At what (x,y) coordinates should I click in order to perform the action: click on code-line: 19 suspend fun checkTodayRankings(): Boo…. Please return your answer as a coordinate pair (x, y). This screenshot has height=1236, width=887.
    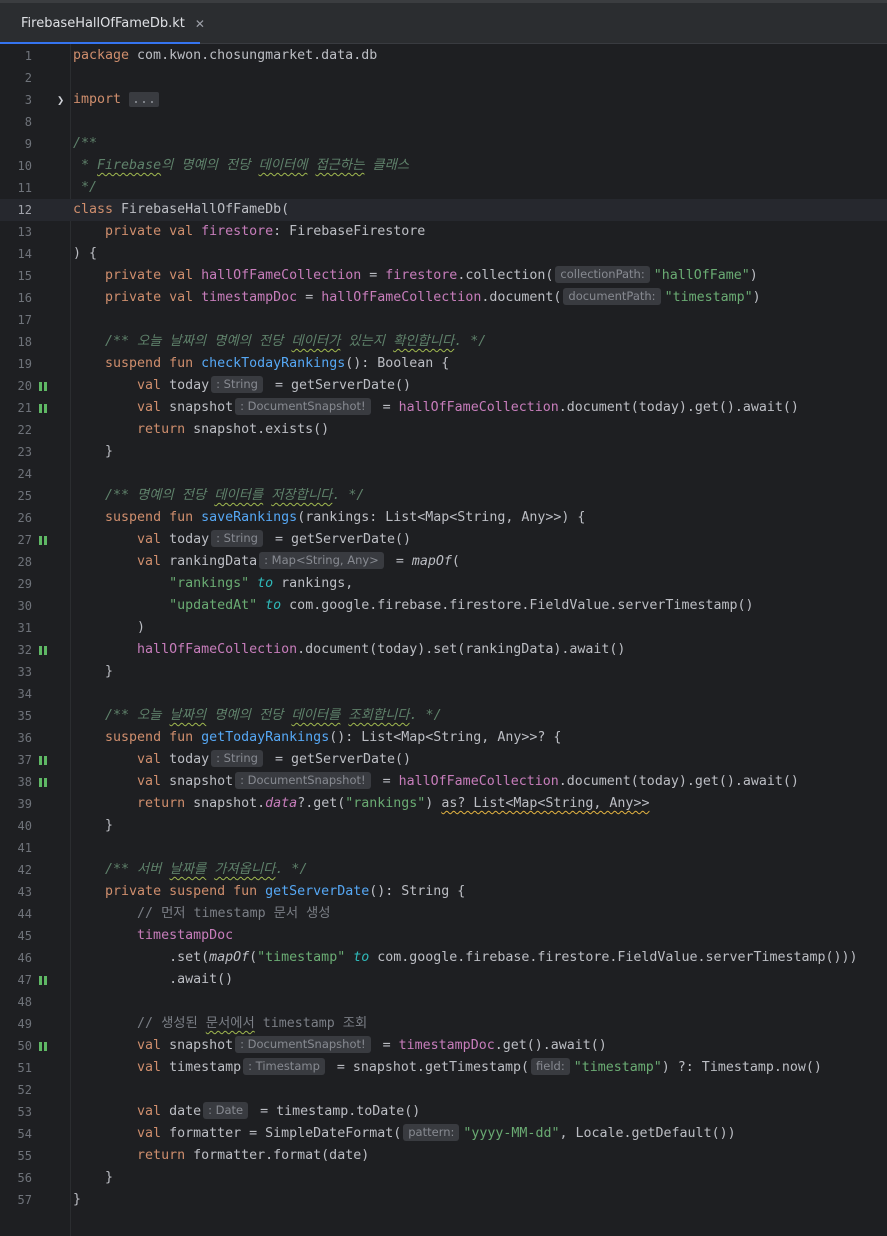
    Looking at the image, I should click on (443, 364).